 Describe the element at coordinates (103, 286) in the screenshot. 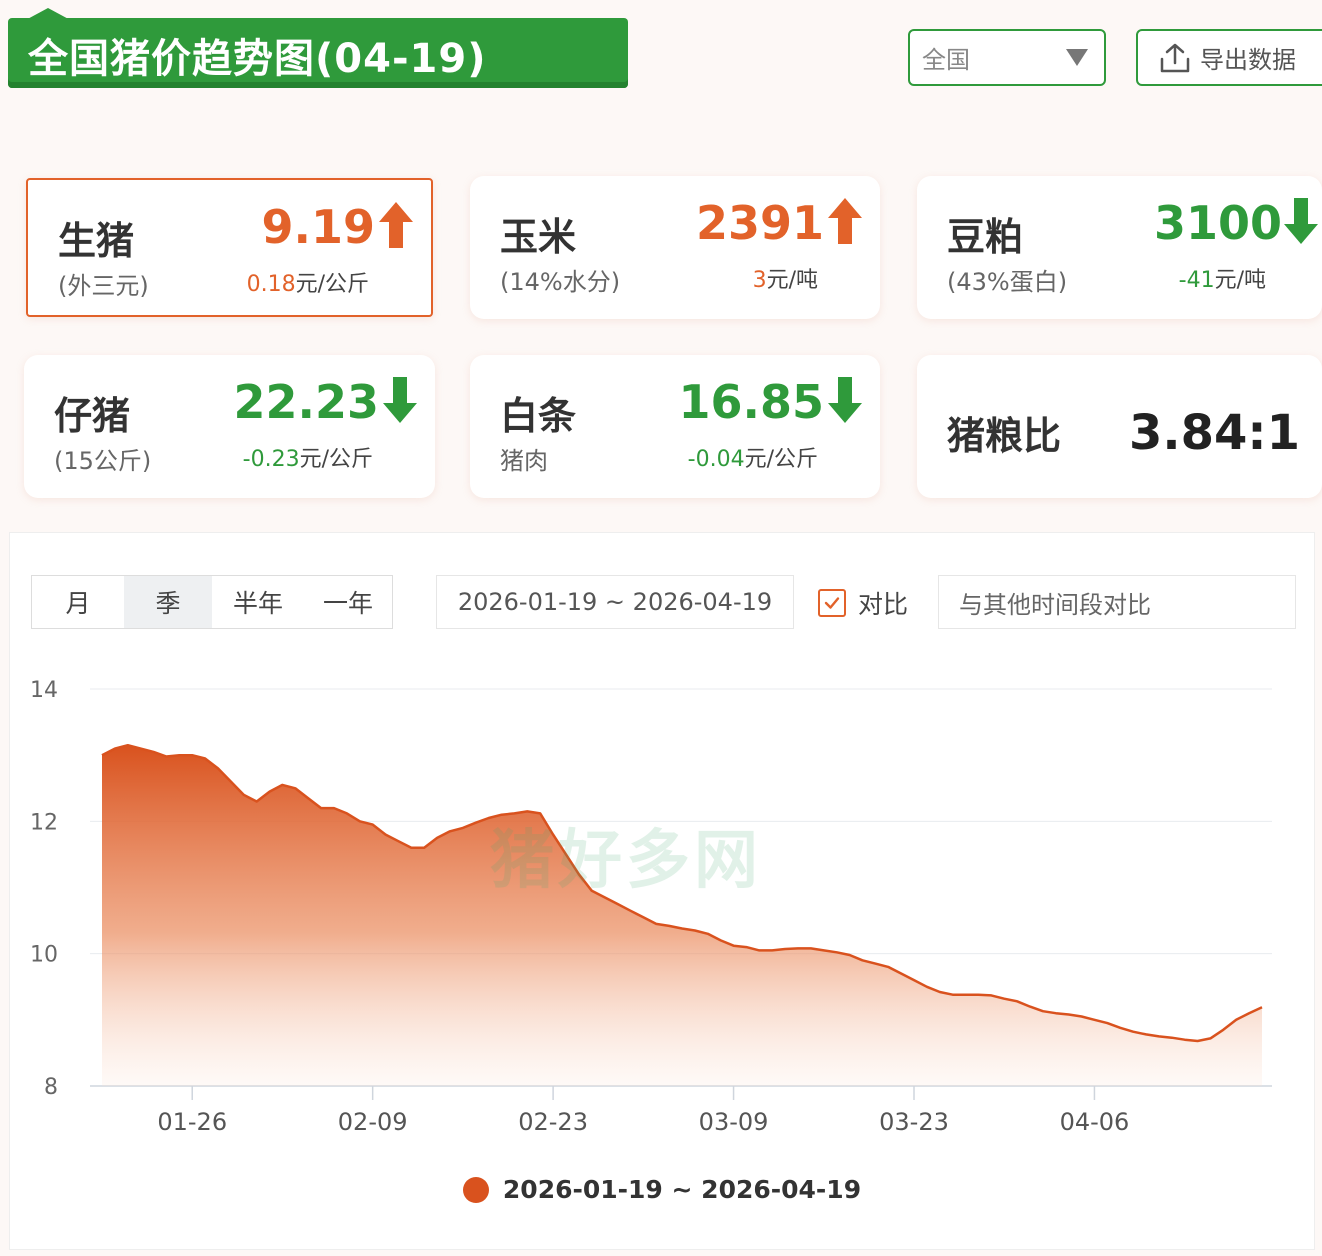

I see `card-sub: (外三元)` at that location.